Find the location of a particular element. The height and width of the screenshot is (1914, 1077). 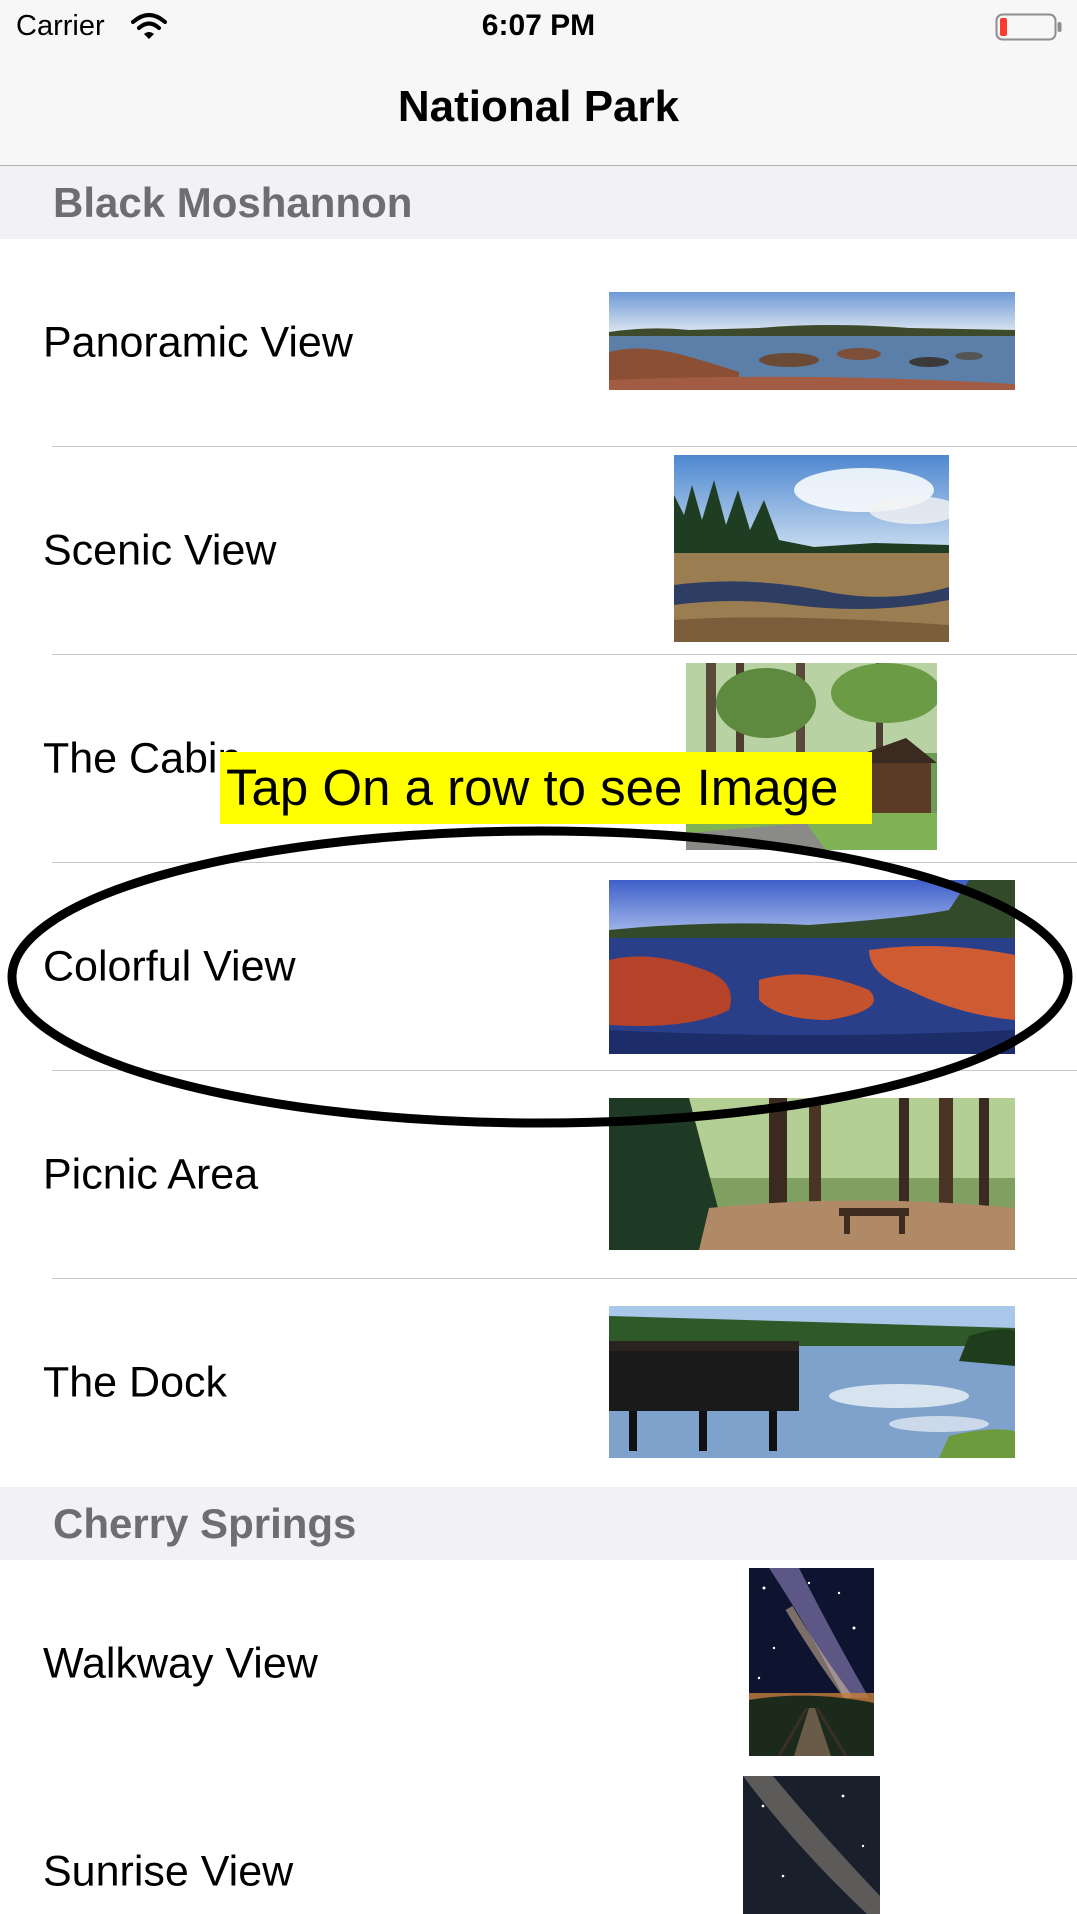

page-title: National Park is located at coordinates (538, 106).